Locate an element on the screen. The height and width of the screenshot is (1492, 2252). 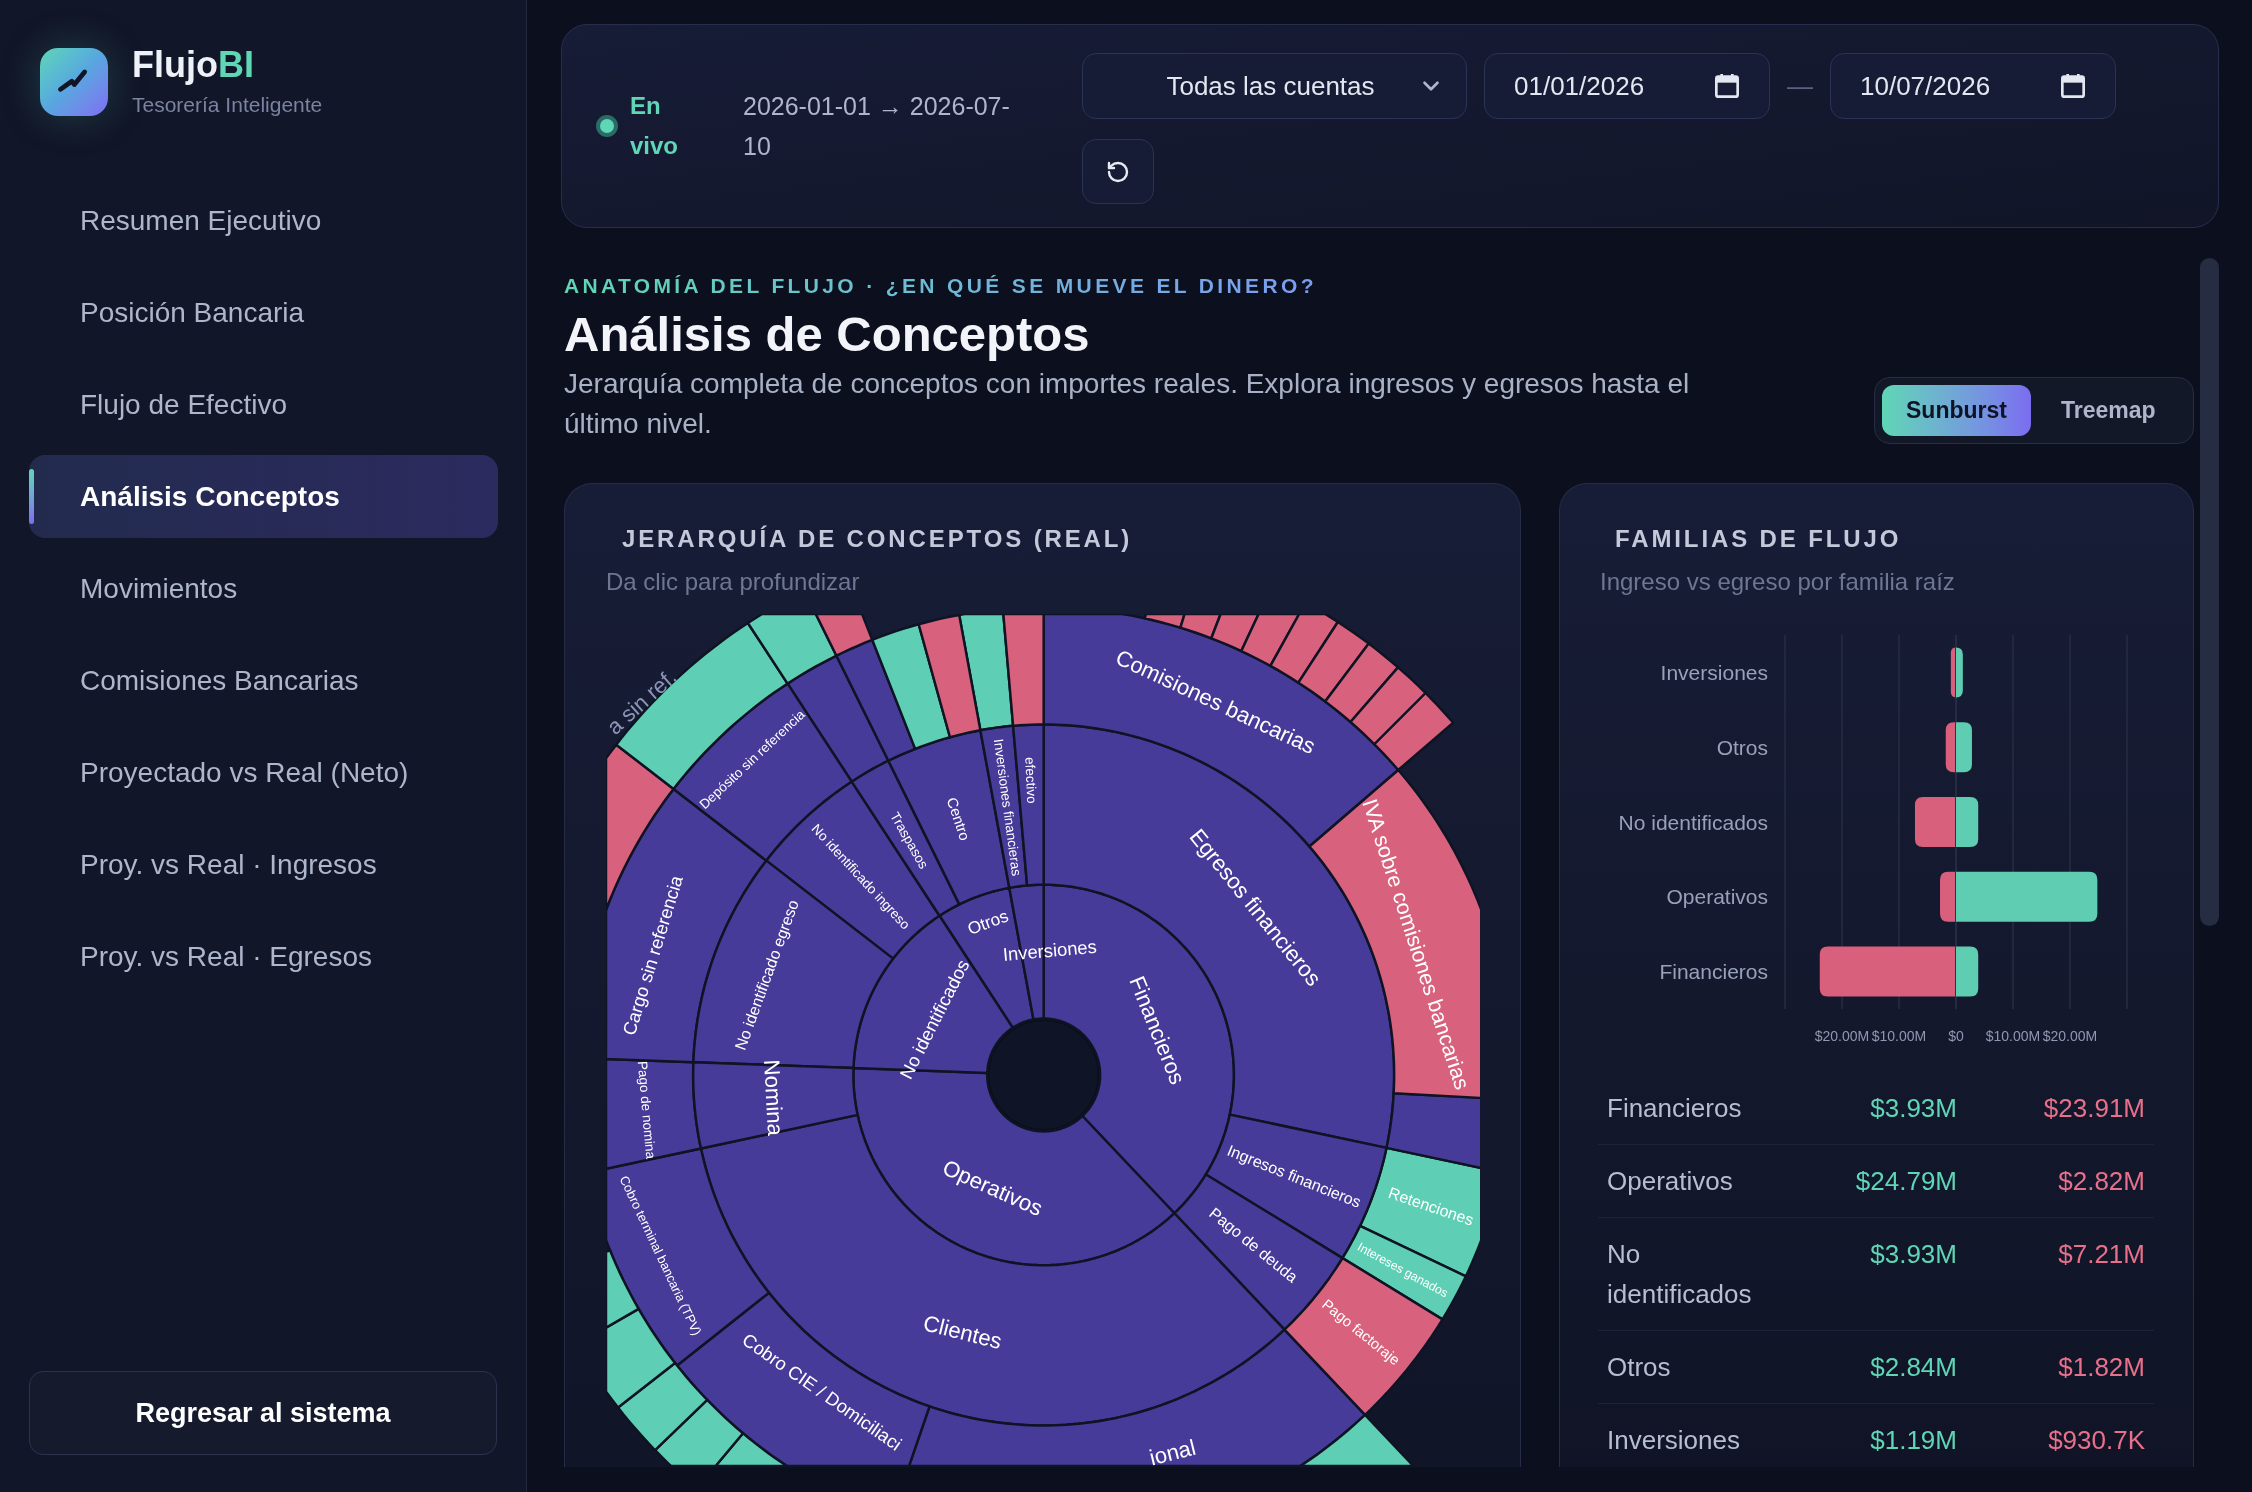
sidebar-item: Resumen Ejecutivo is located at coordinates (263, 220).